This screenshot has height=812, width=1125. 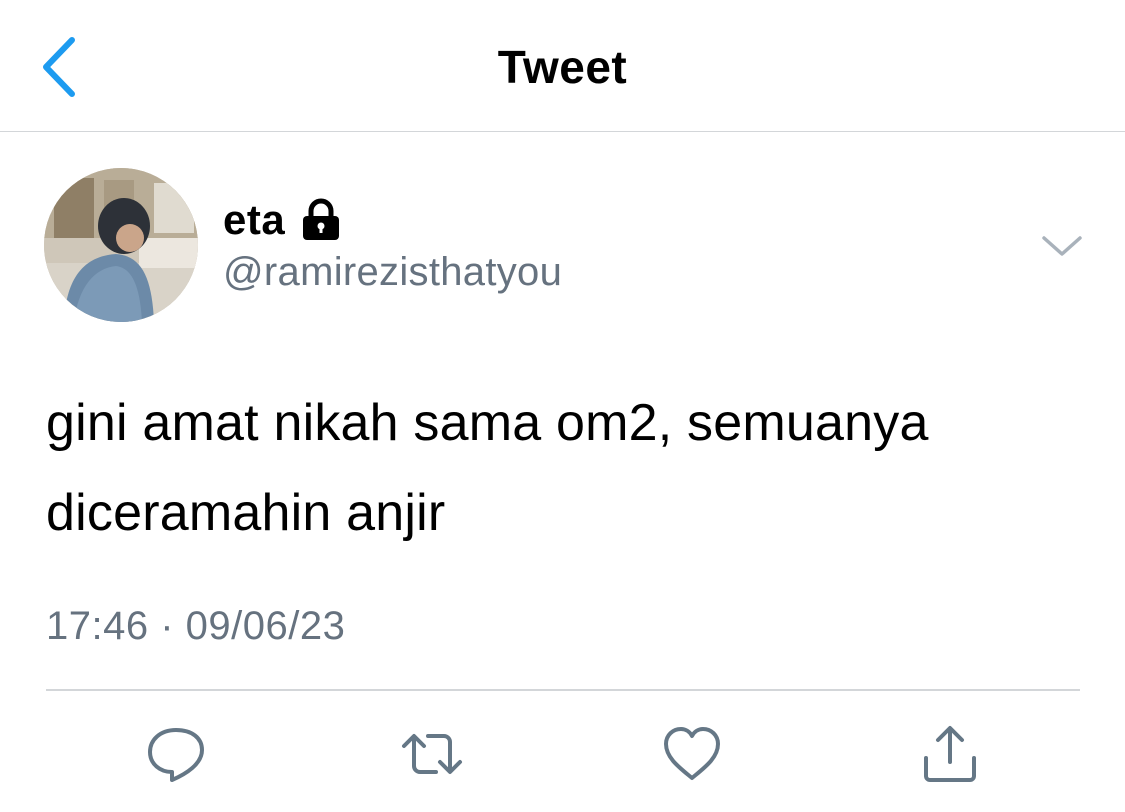 I want to click on retweet-icon, so click(x=432, y=754).